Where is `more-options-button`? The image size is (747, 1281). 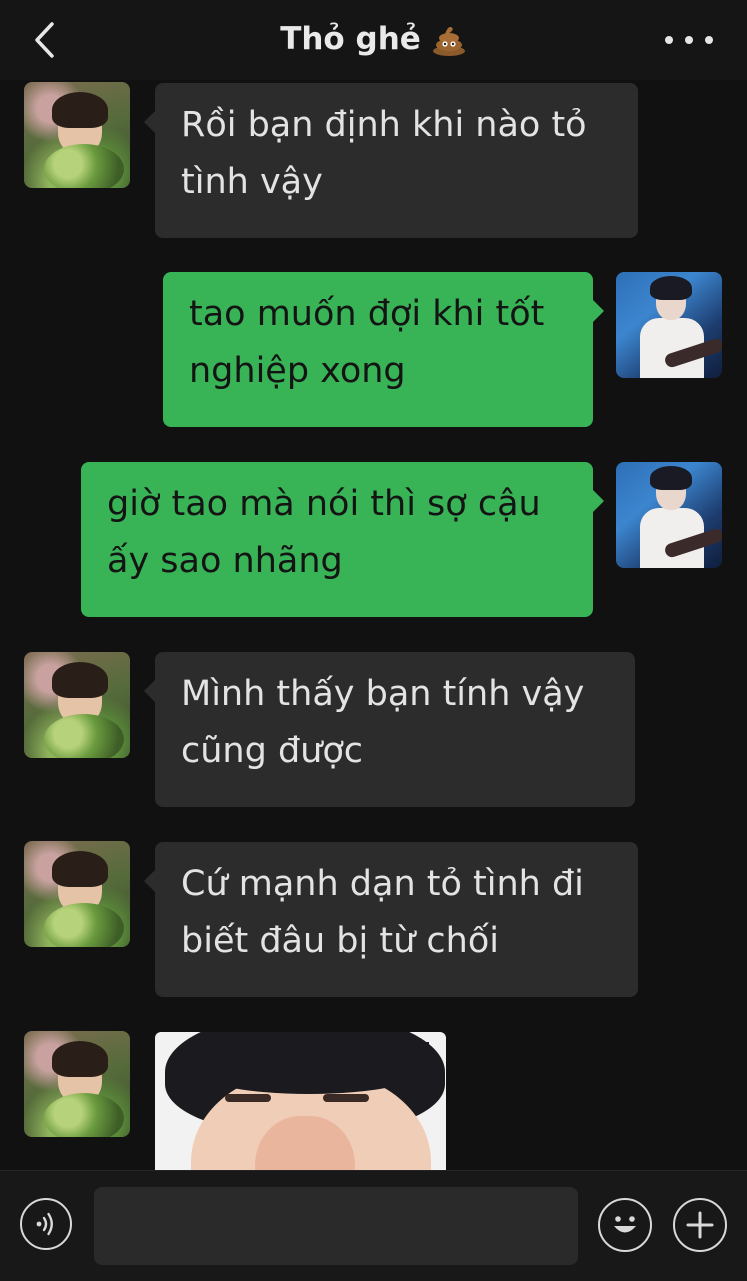 more-options-button is located at coordinates (689, 40).